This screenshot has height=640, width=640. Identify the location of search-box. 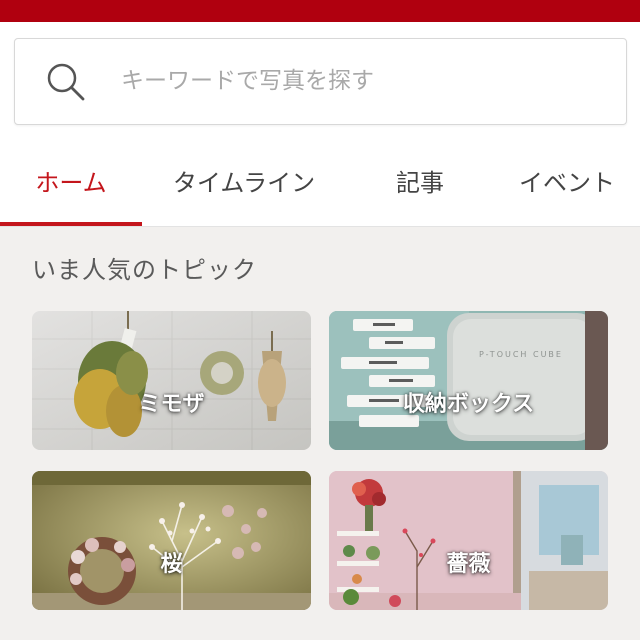
(320, 81).